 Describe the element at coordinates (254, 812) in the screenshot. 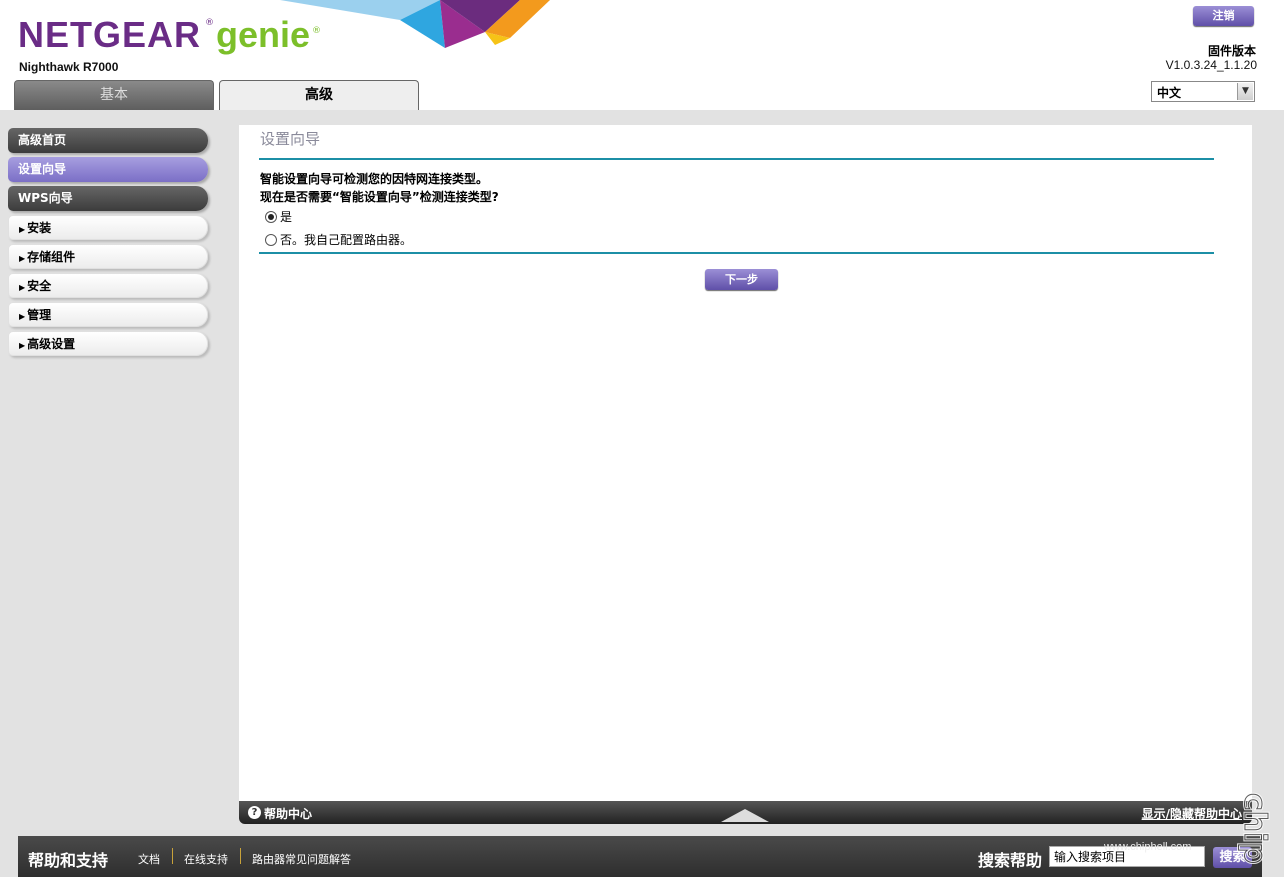

I see `help-icon: ?` at that location.